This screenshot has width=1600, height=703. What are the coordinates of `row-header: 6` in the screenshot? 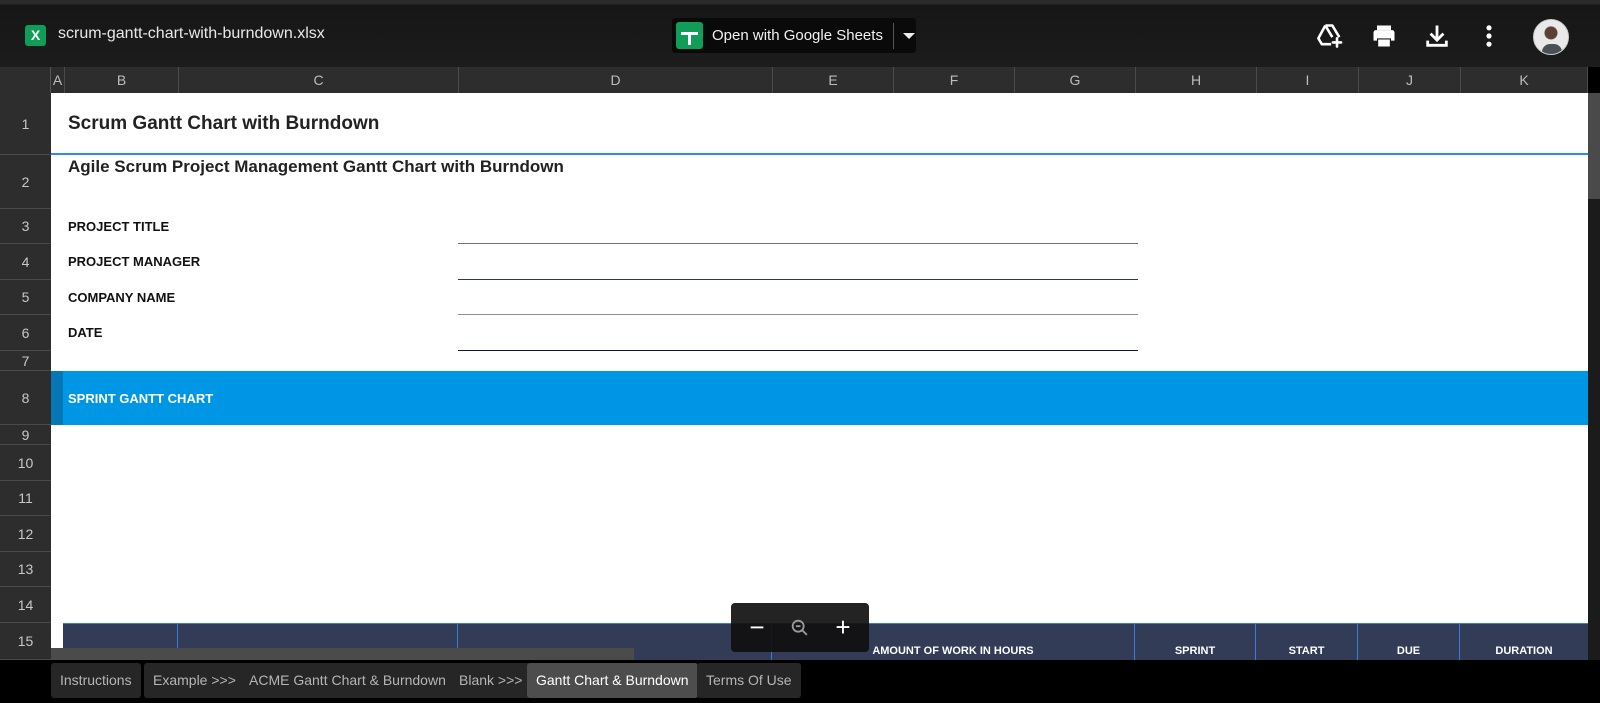 It's located at (25, 333).